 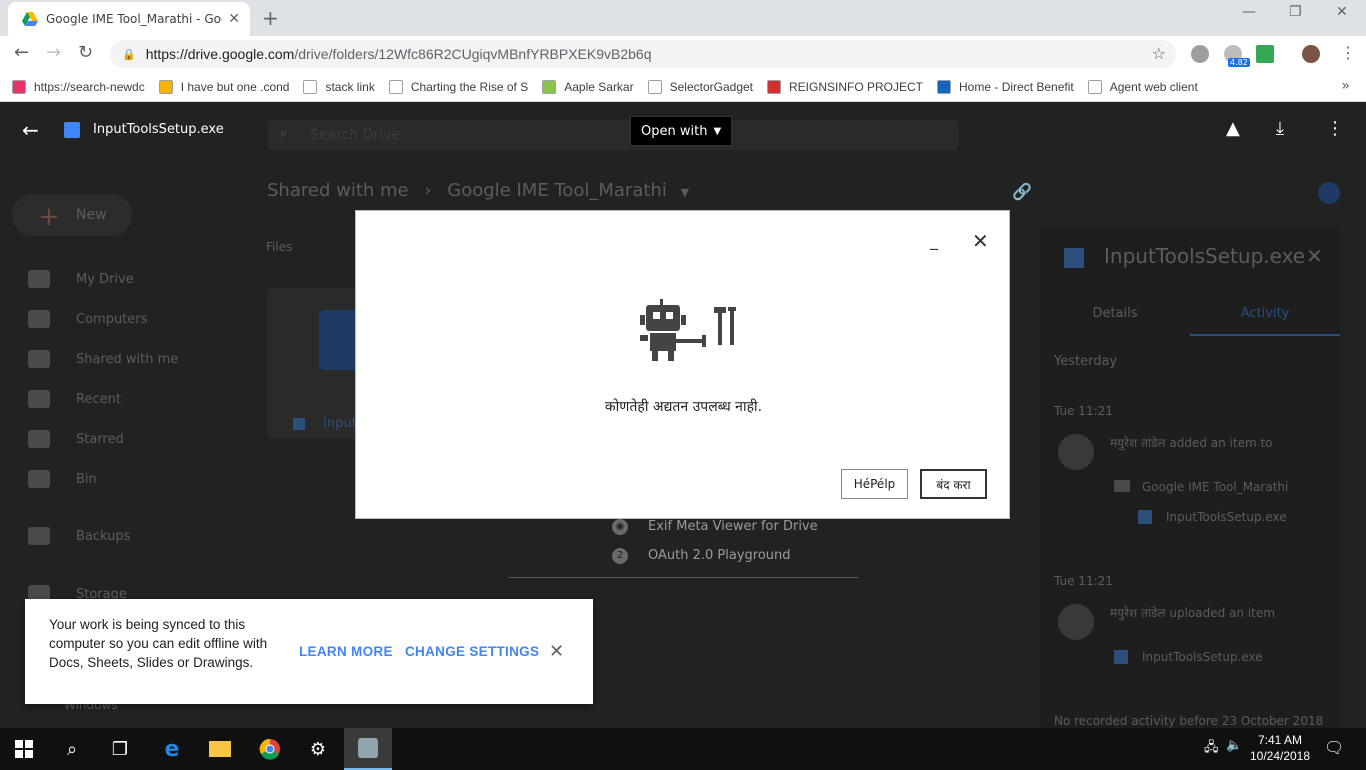 What do you see at coordinates (172, 749) in the screenshot?
I see `internet-explorer-icon: e` at bounding box center [172, 749].